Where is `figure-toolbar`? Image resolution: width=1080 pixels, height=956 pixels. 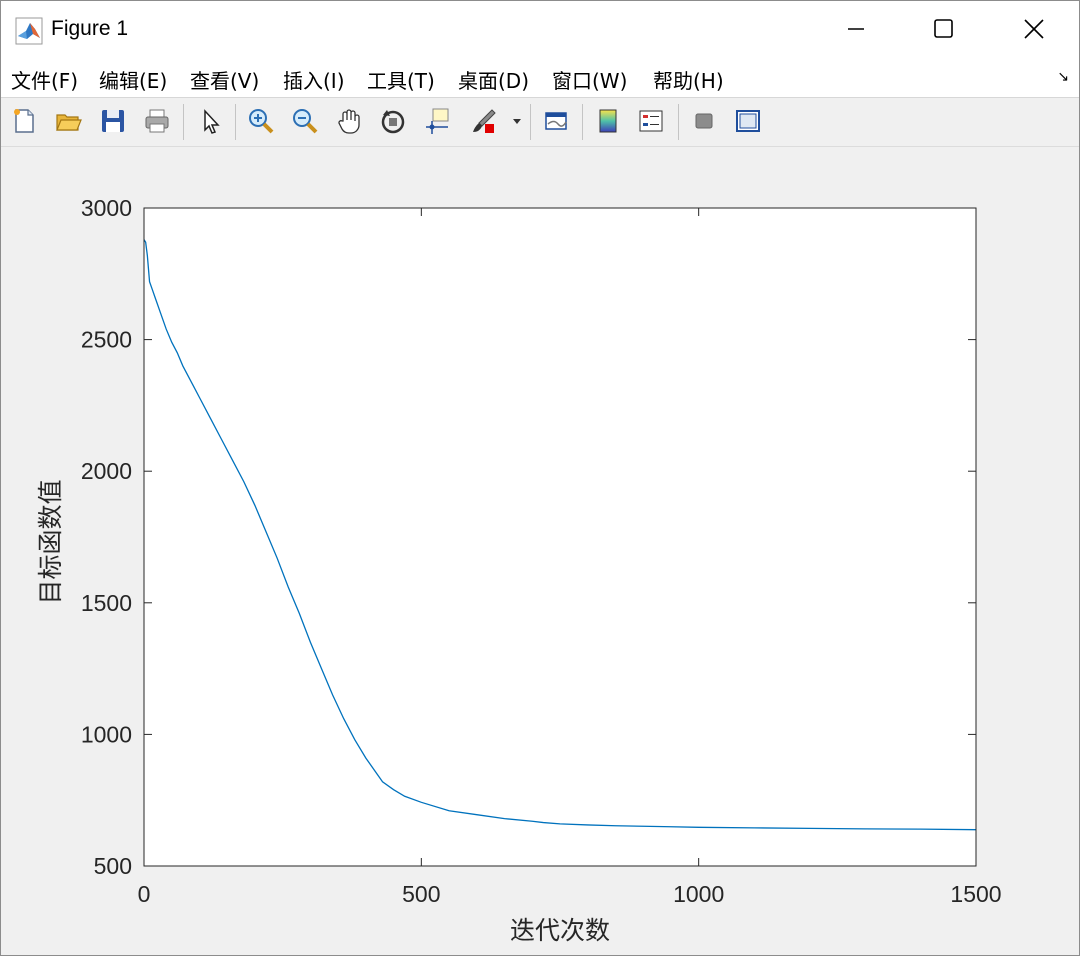 figure-toolbar is located at coordinates (540, 122).